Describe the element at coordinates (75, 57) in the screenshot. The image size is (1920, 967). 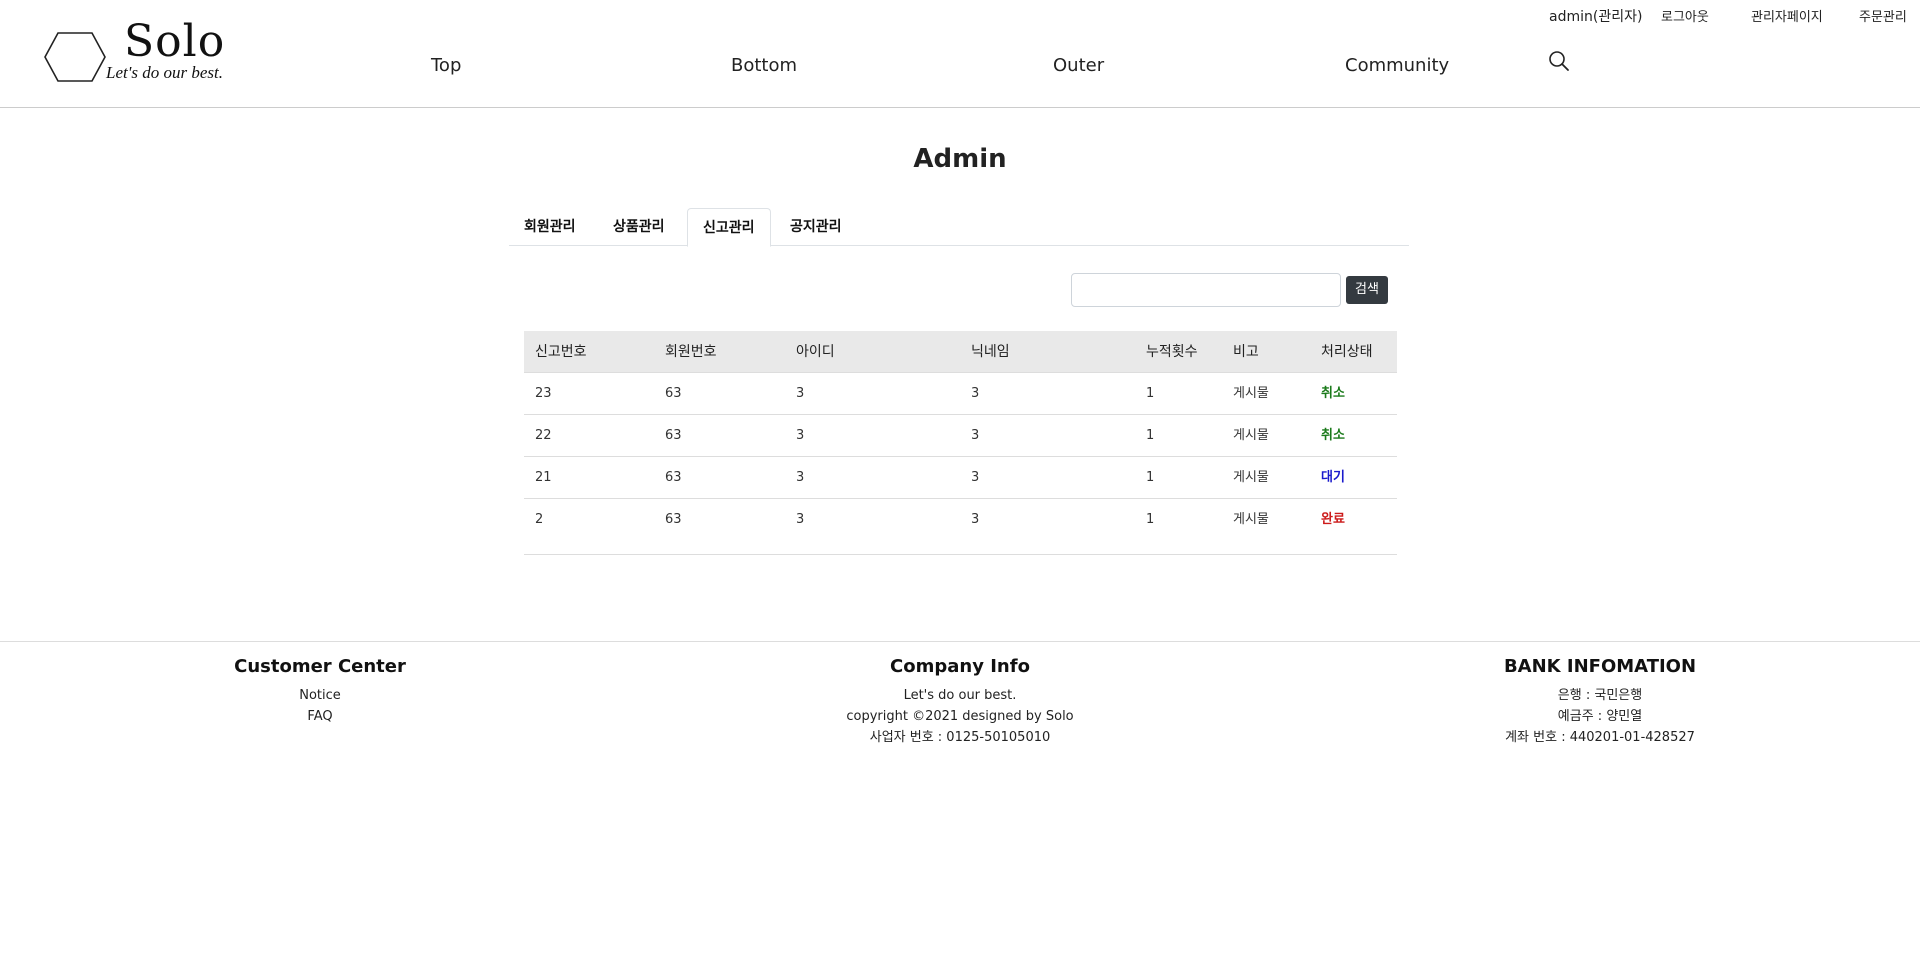
I see `hexagon-logo-icon` at that location.